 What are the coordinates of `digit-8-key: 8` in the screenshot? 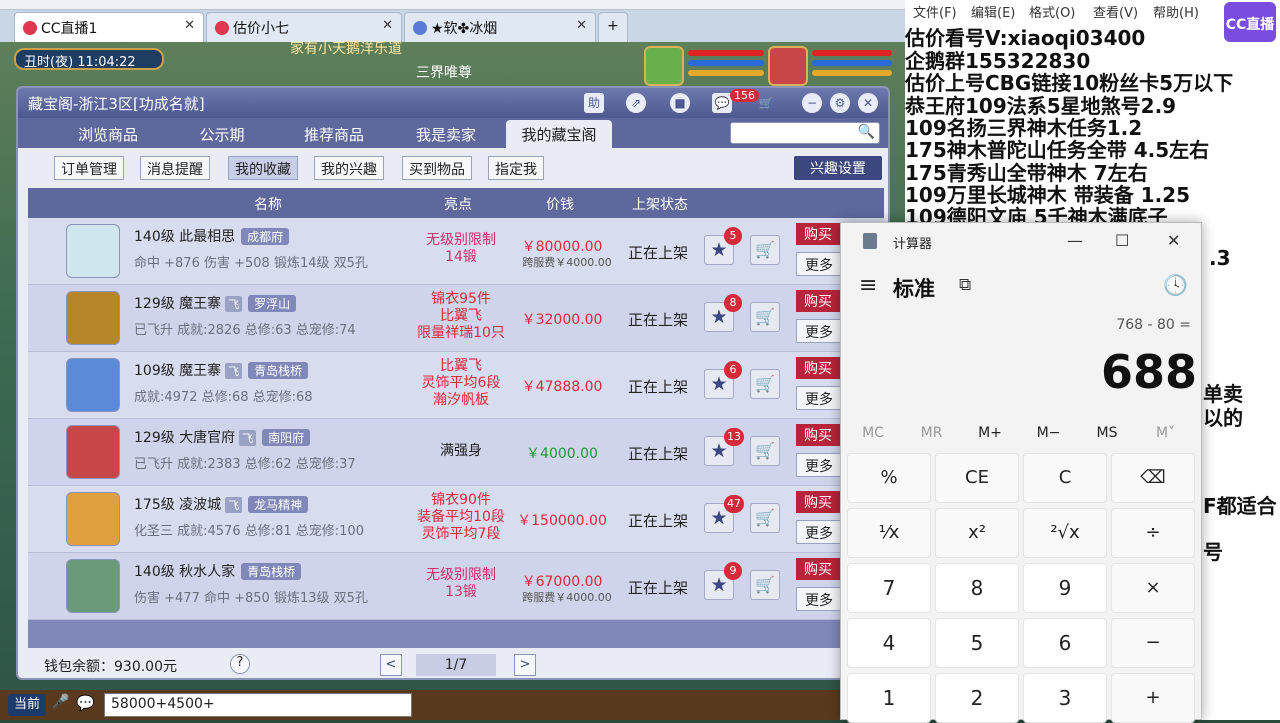 It's located at (977, 588).